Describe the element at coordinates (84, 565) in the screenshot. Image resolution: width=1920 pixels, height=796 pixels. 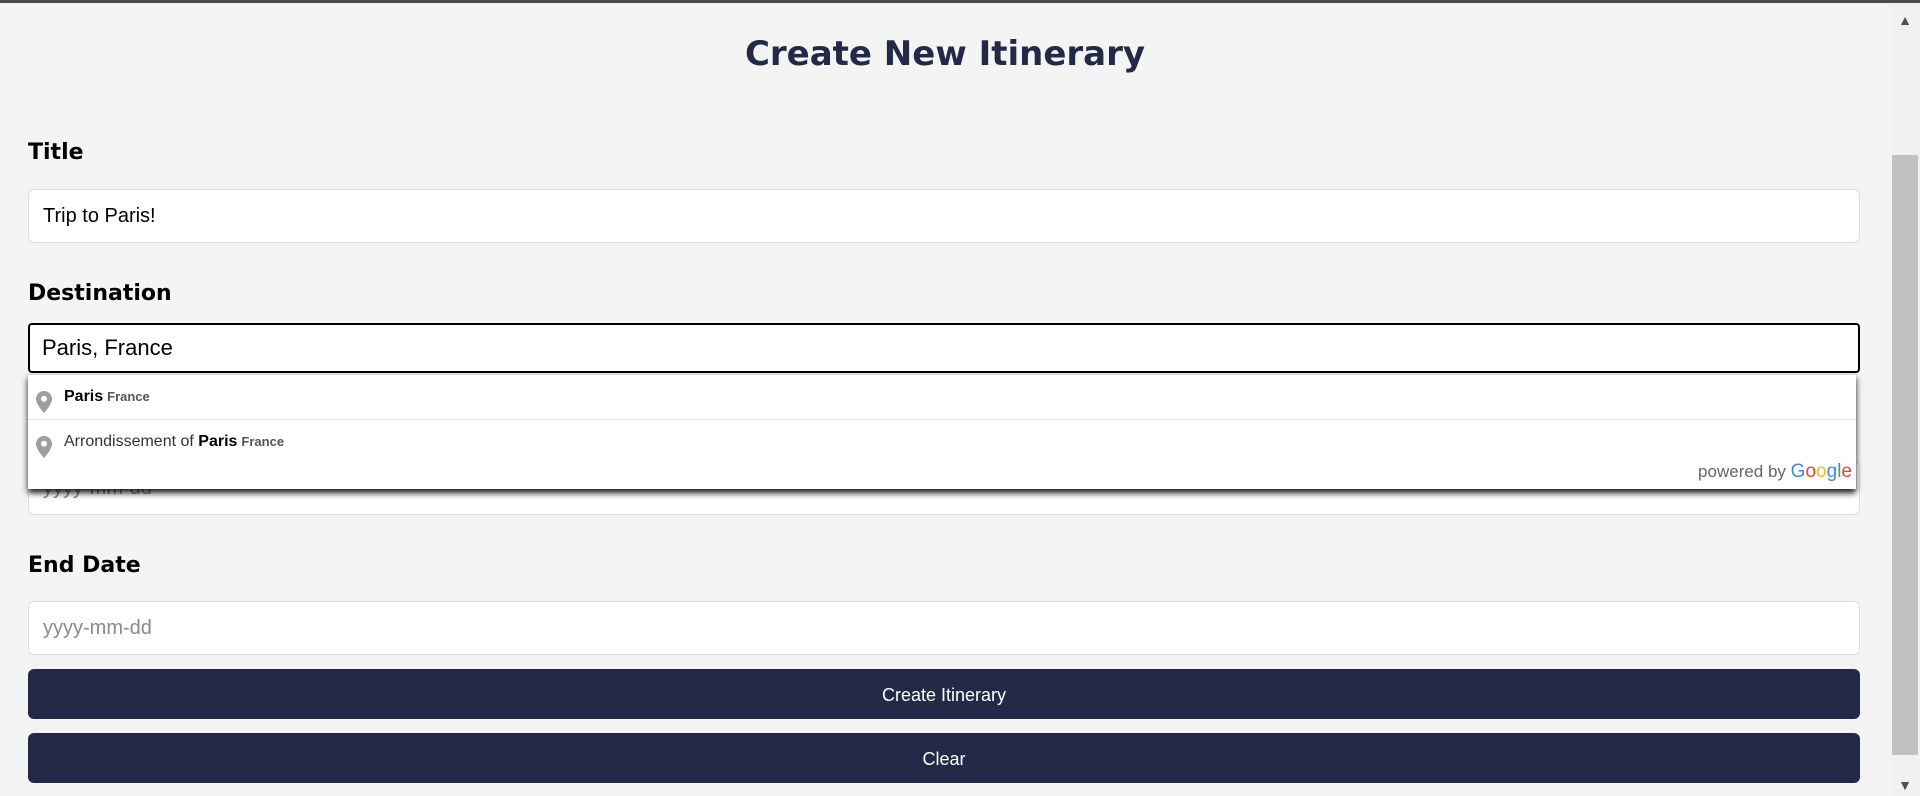
I see `end-date-label: End Date` at that location.